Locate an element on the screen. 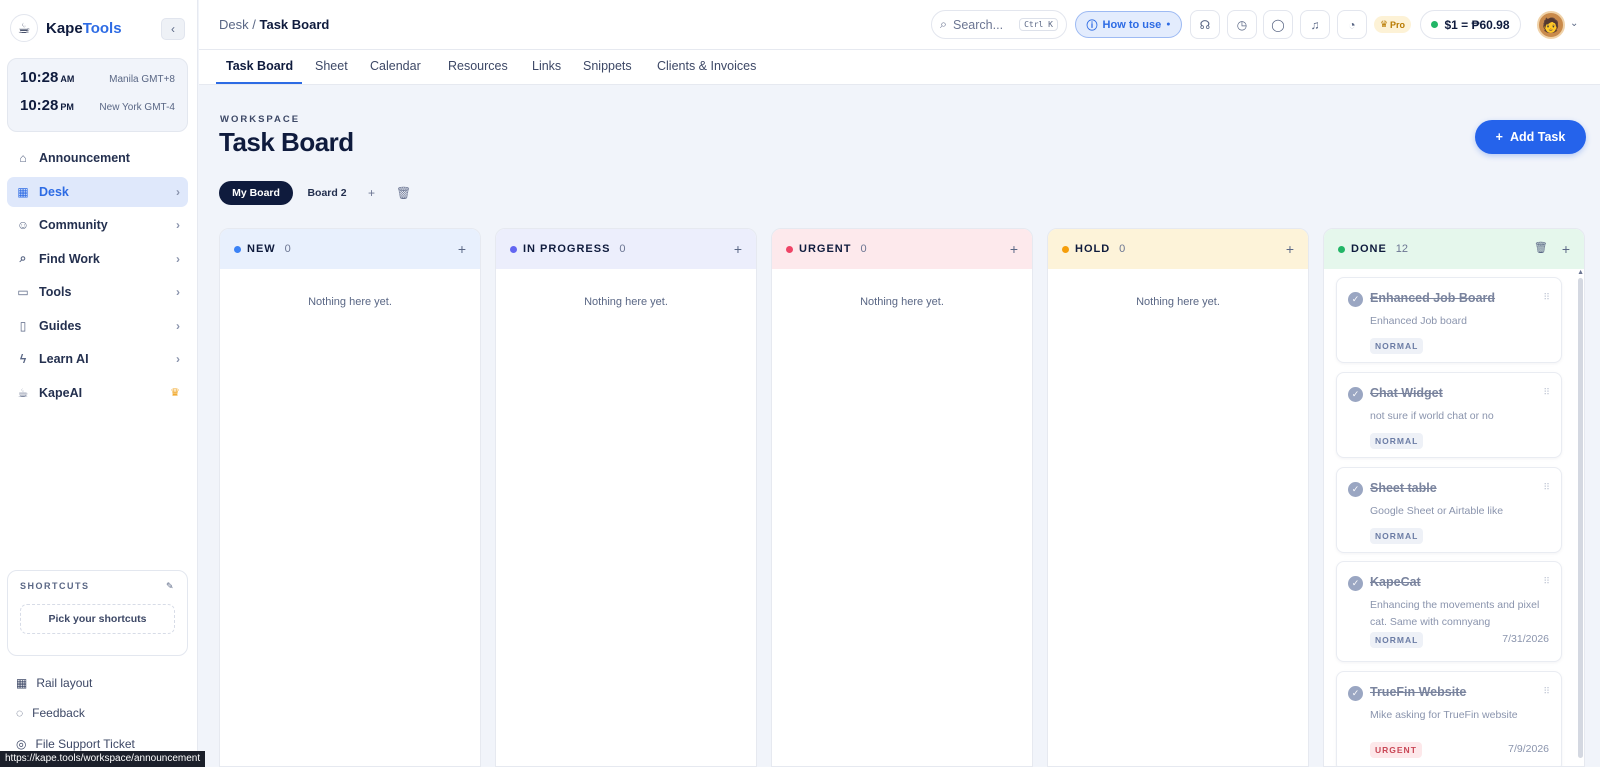  how-to-use-button: ⓘ How to use ● is located at coordinates (1128, 24).